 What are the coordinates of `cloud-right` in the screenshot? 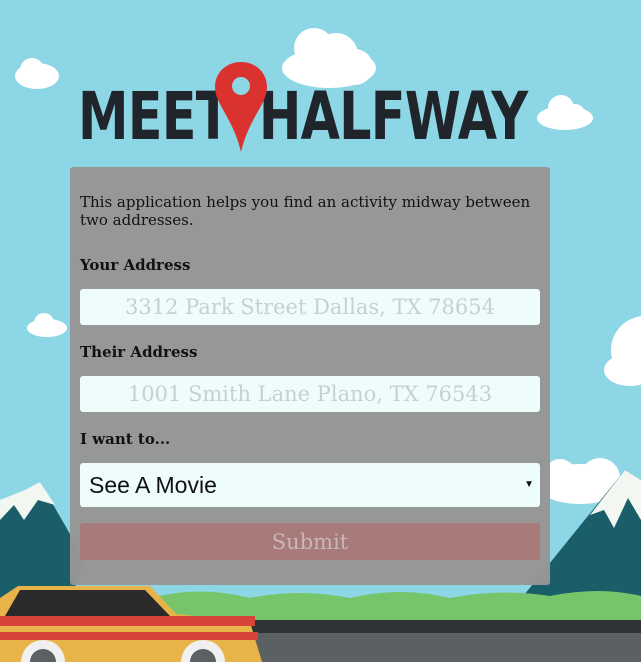 It's located at (622, 351).